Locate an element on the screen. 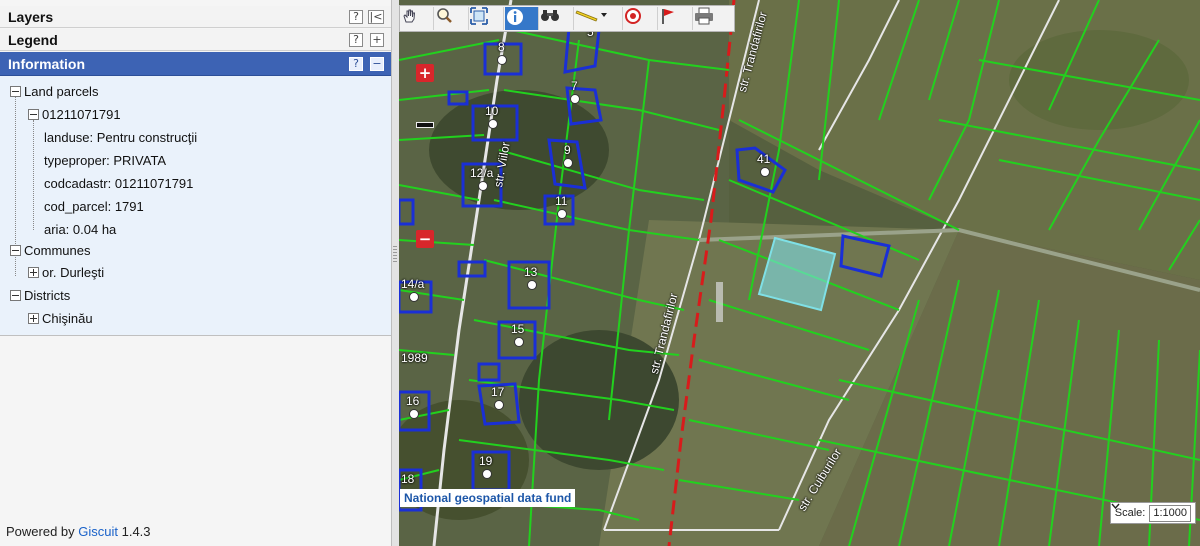 The image size is (1200, 546). measure-tool-button is located at coordinates (599, 18).